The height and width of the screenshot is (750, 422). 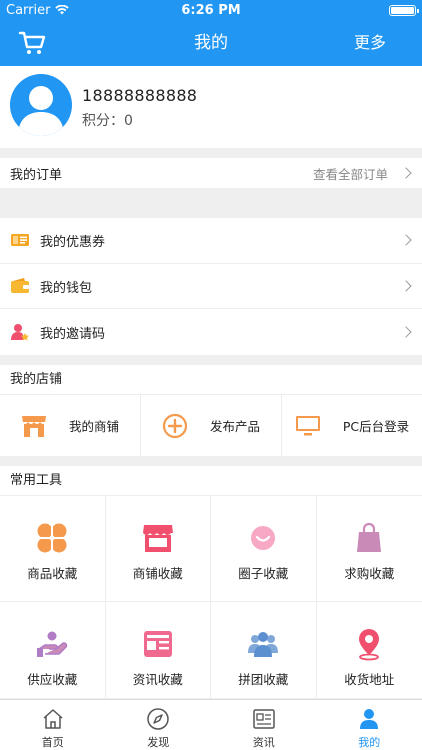 What do you see at coordinates (20, 240) in the screenshot?
I see `coupon-icon` at bounding box center [20, 240].